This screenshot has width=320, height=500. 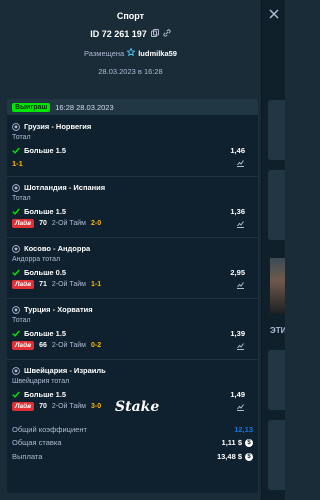 I want to click on leg-live-info: Лайв 71 2-Ой Тайм 1-1, so click(x=56, y=284).